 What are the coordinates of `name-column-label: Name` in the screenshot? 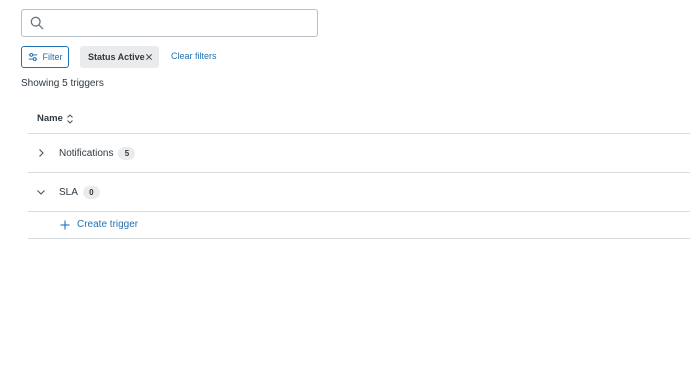 It's located at (50, 118).